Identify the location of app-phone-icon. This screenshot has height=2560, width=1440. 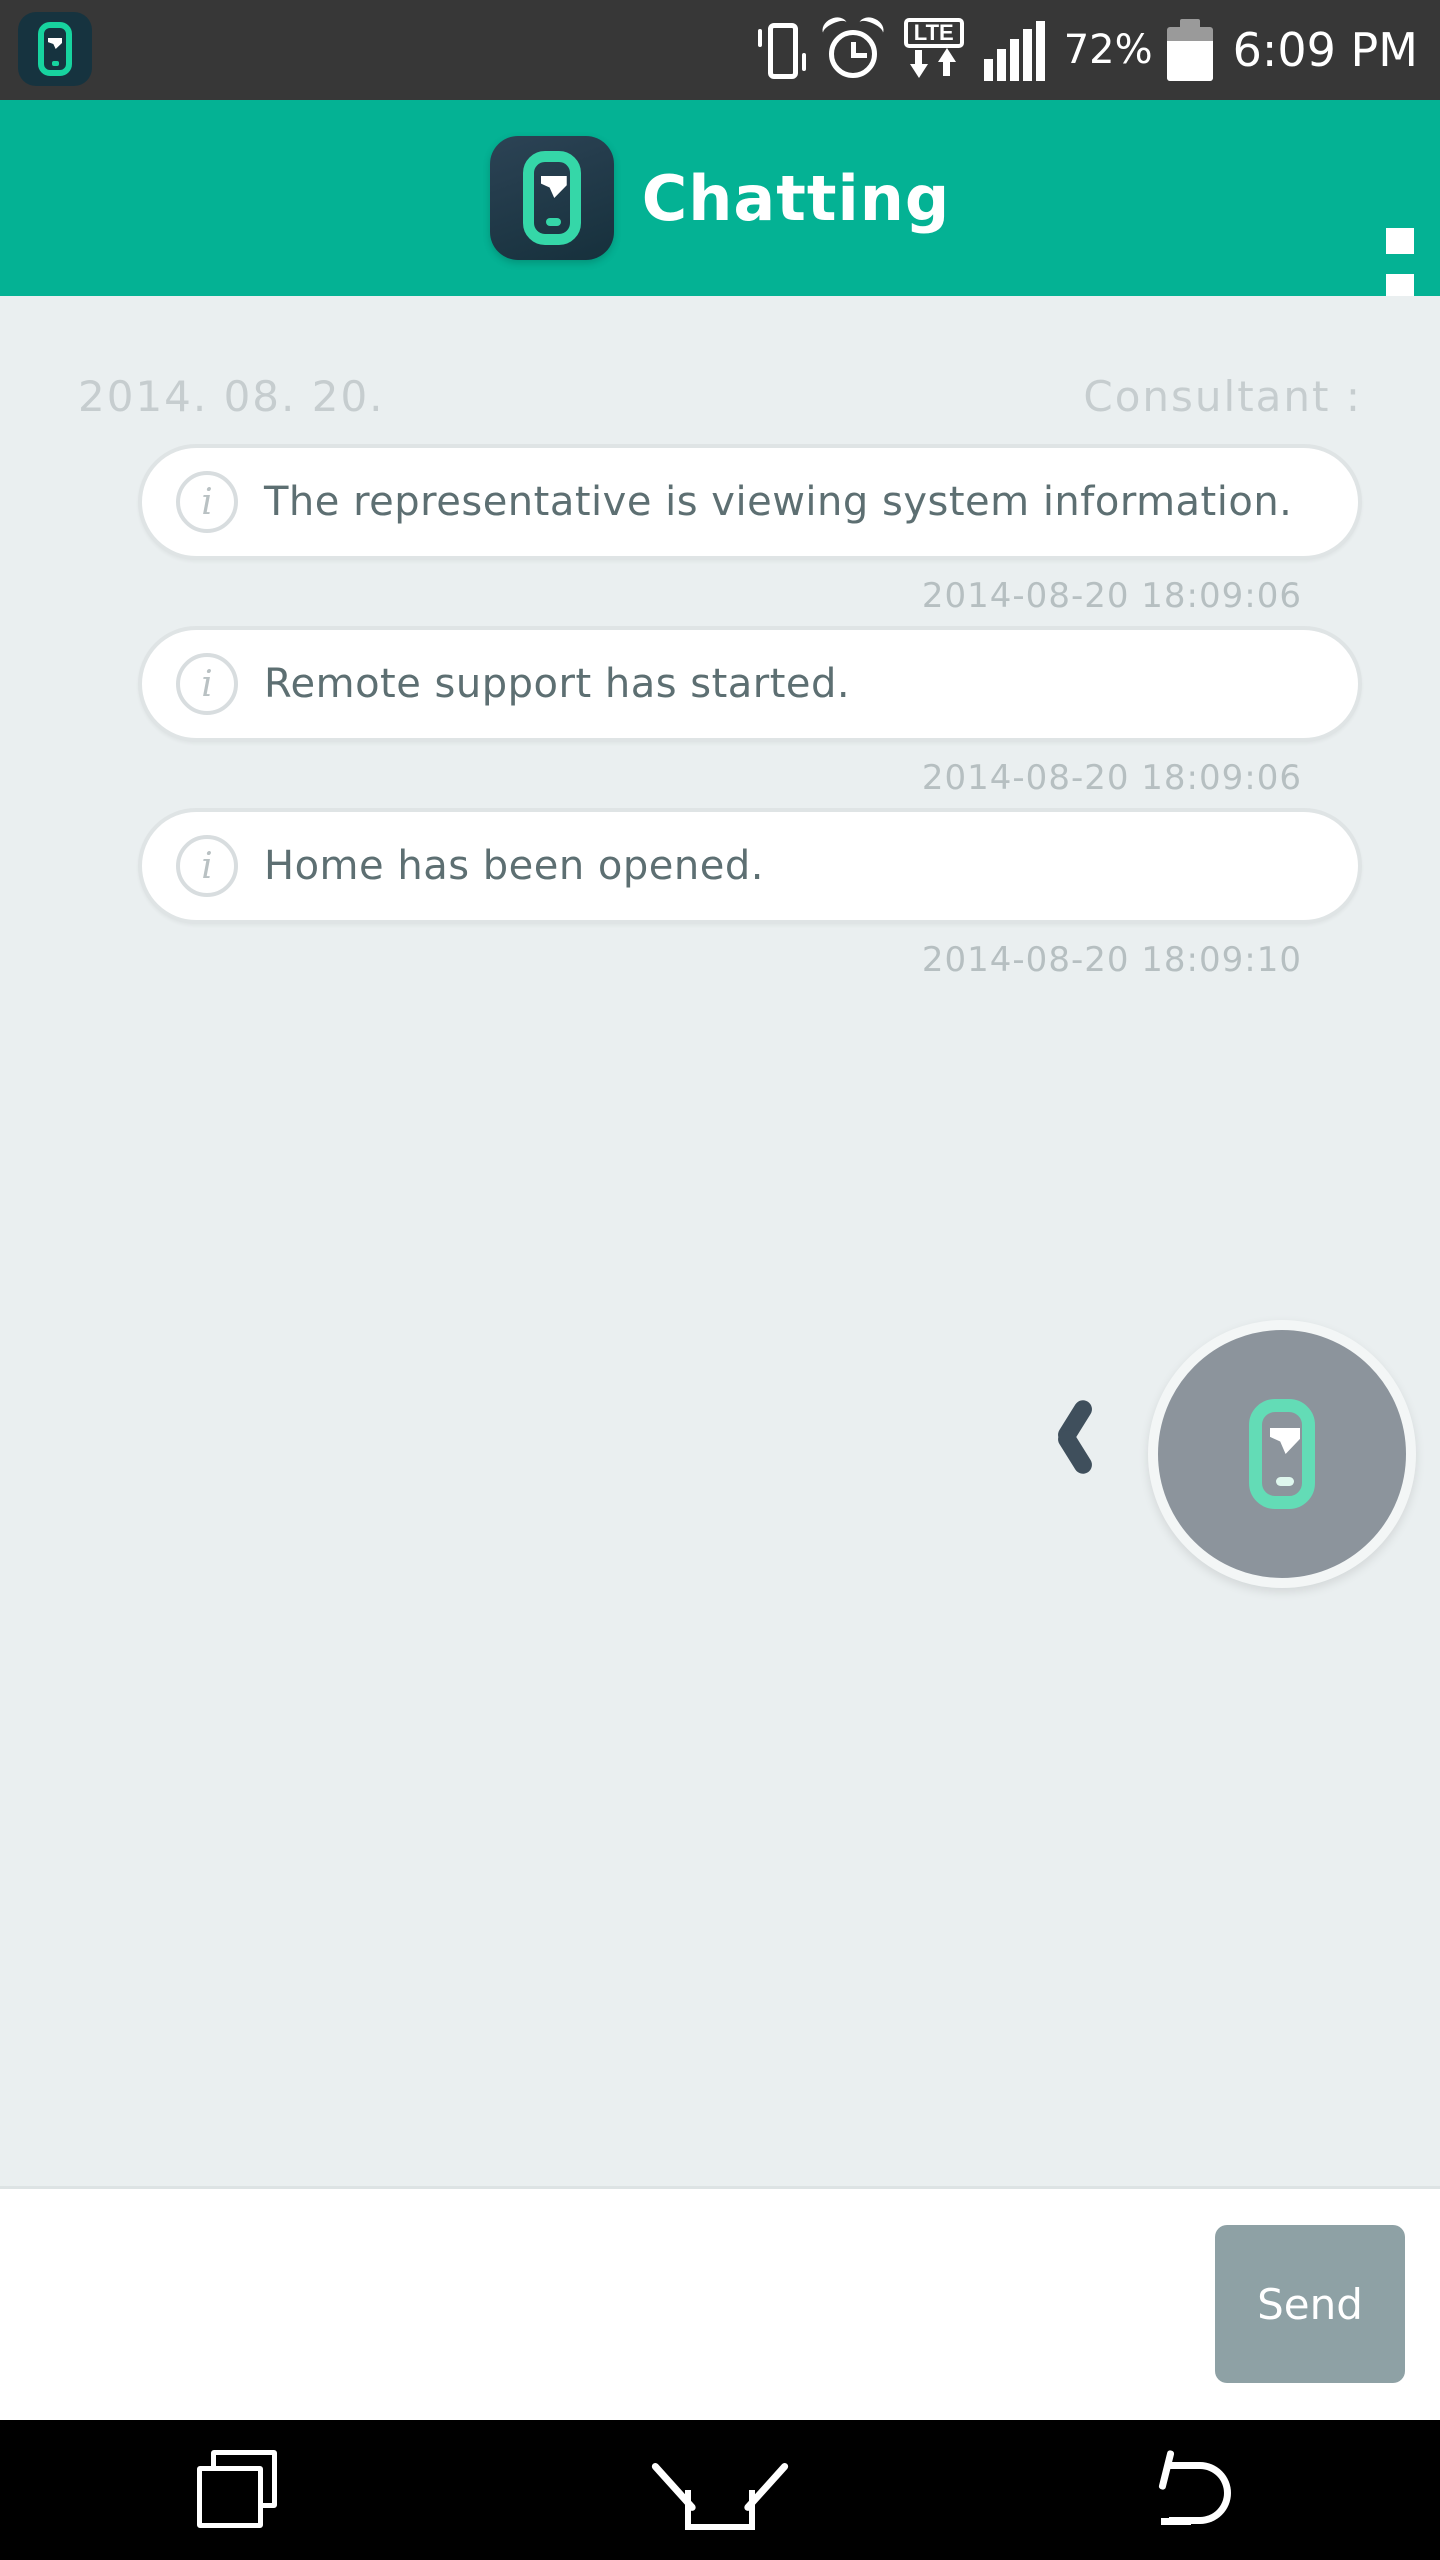
(55, 49).